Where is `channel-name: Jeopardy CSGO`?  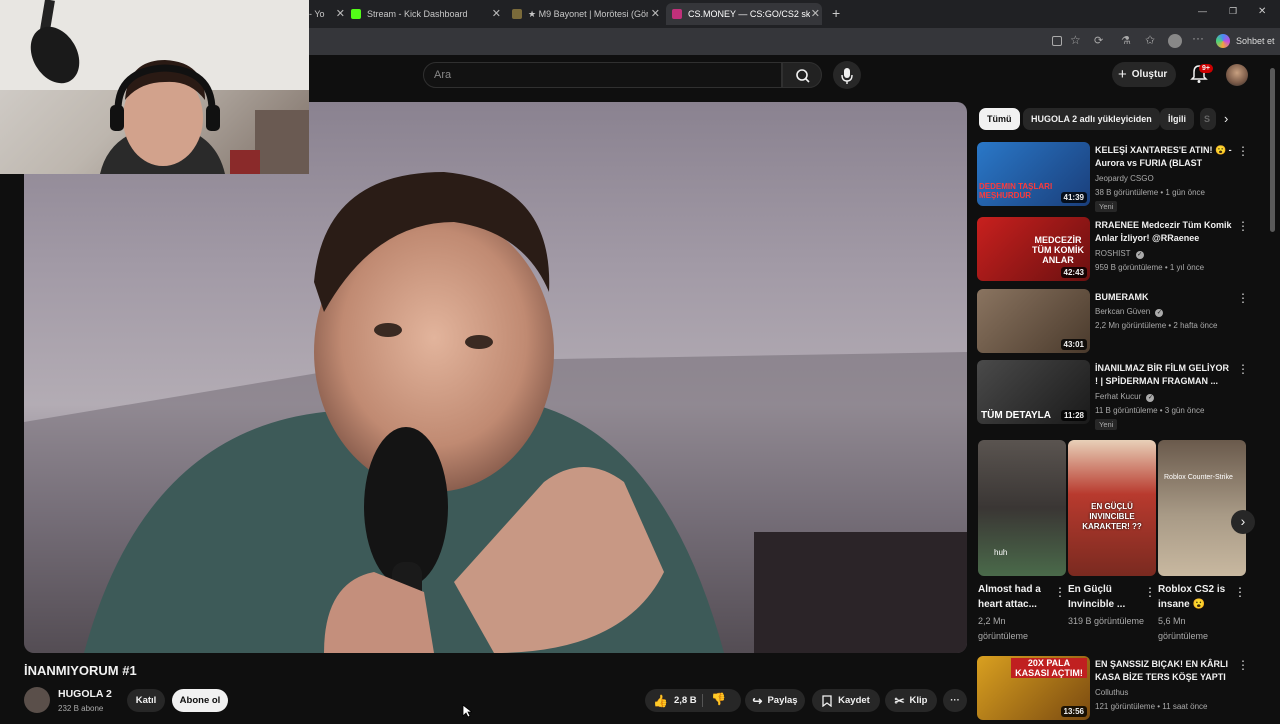 channel-name: Jeopardy CSGO is located at coordinates (1124, 178).